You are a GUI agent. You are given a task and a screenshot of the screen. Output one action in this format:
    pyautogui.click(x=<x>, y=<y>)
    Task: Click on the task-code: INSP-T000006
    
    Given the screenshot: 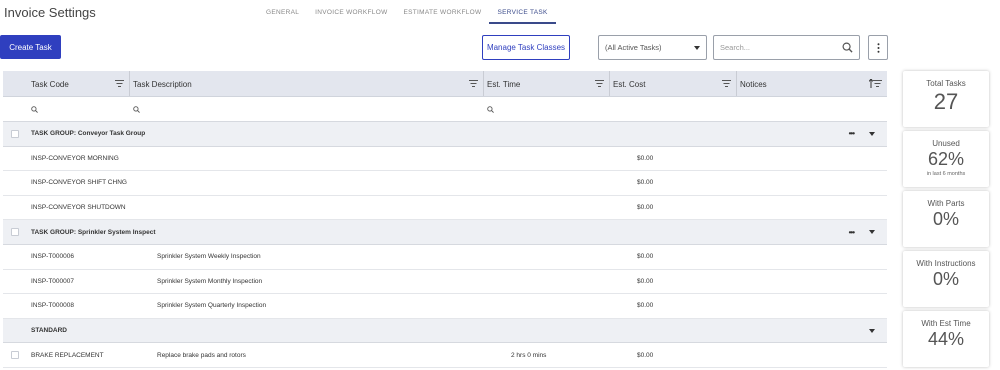 What is the action you would take?
    pyautogui.click(x=52, y=257)
    